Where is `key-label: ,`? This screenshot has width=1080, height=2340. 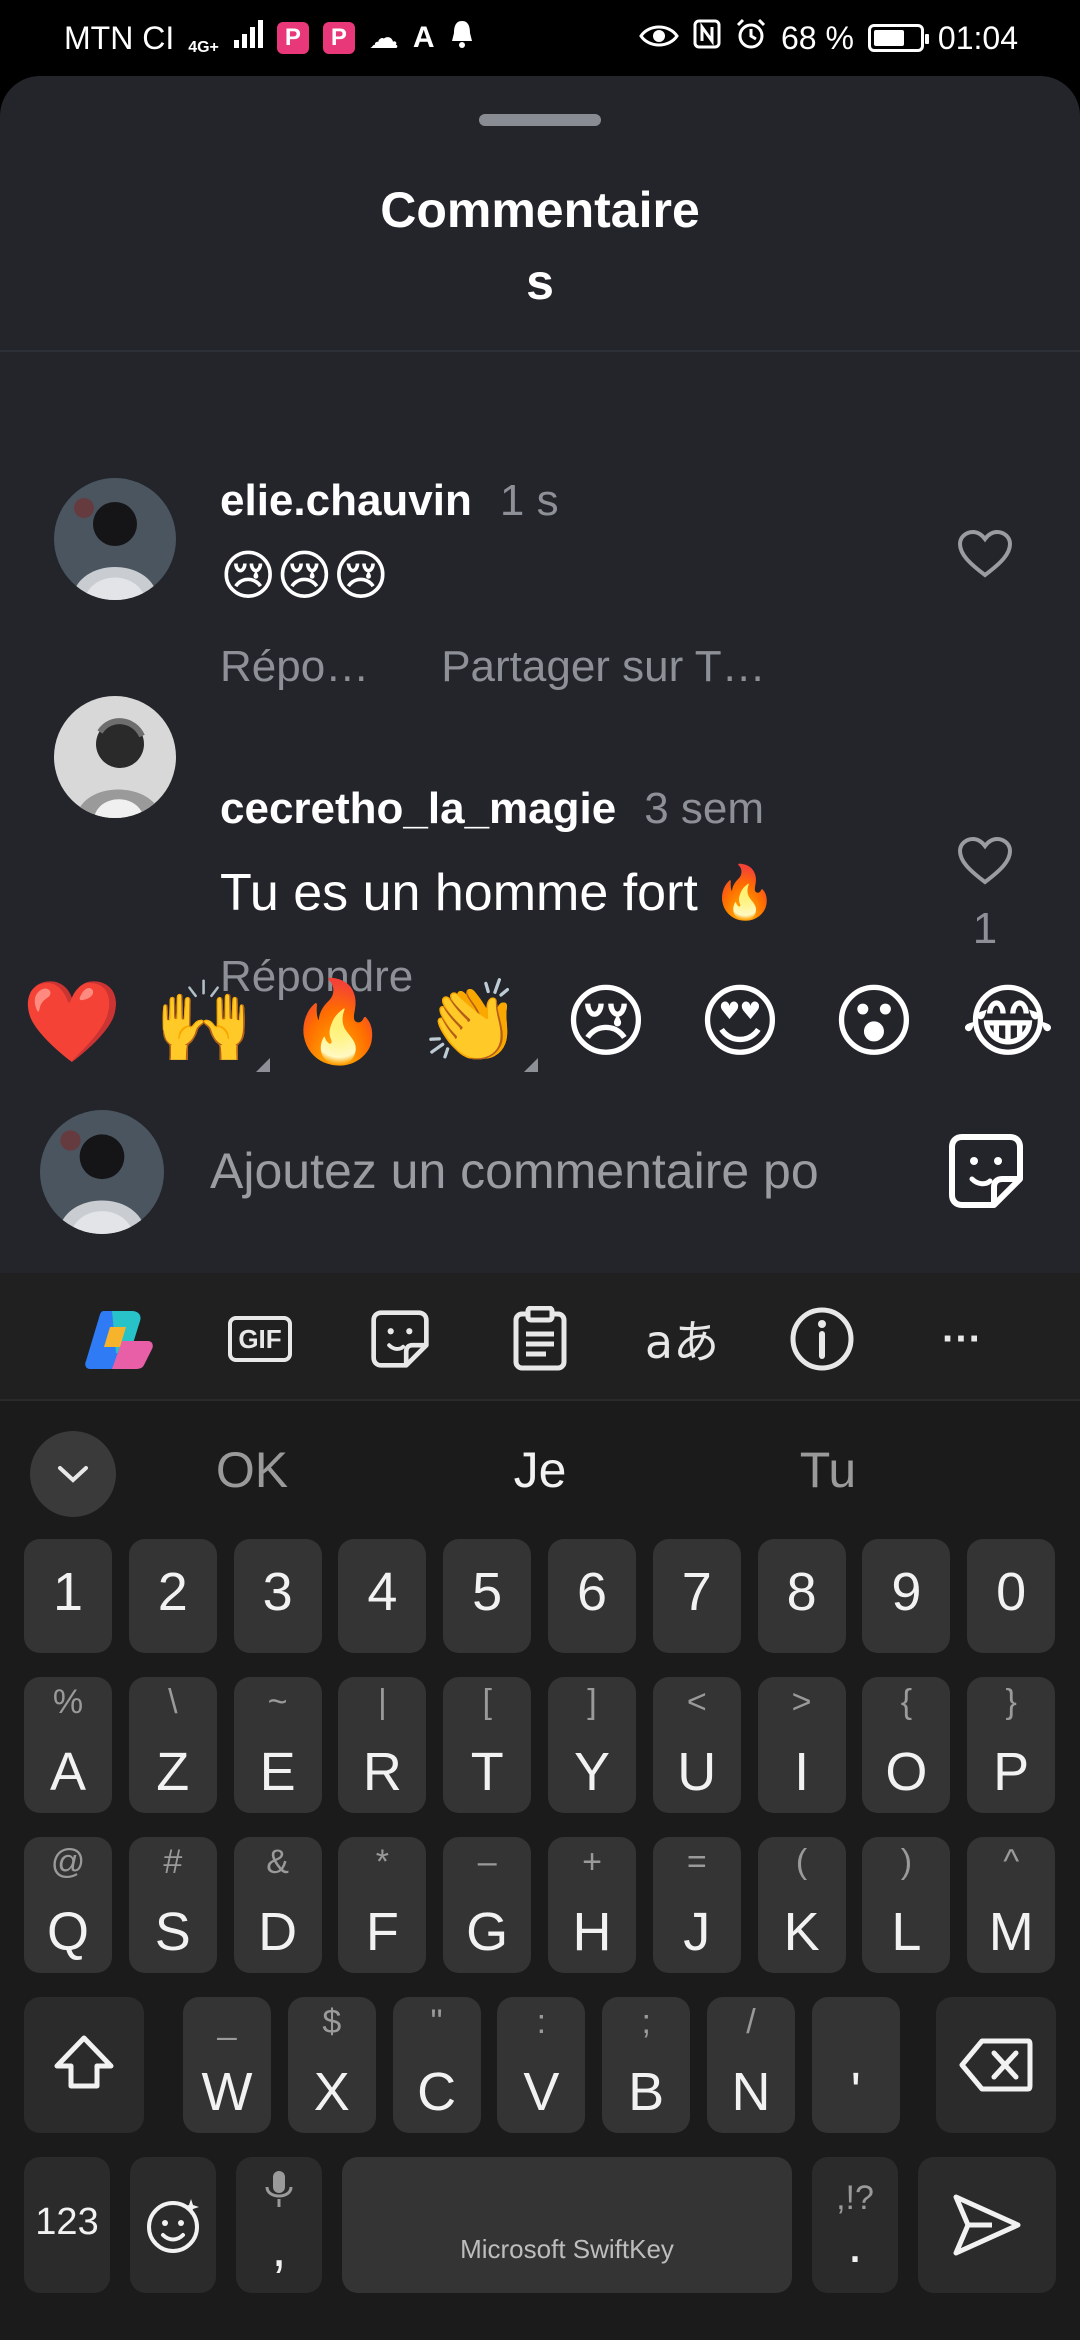
key-label: , is located at coordinates (279, 2248).